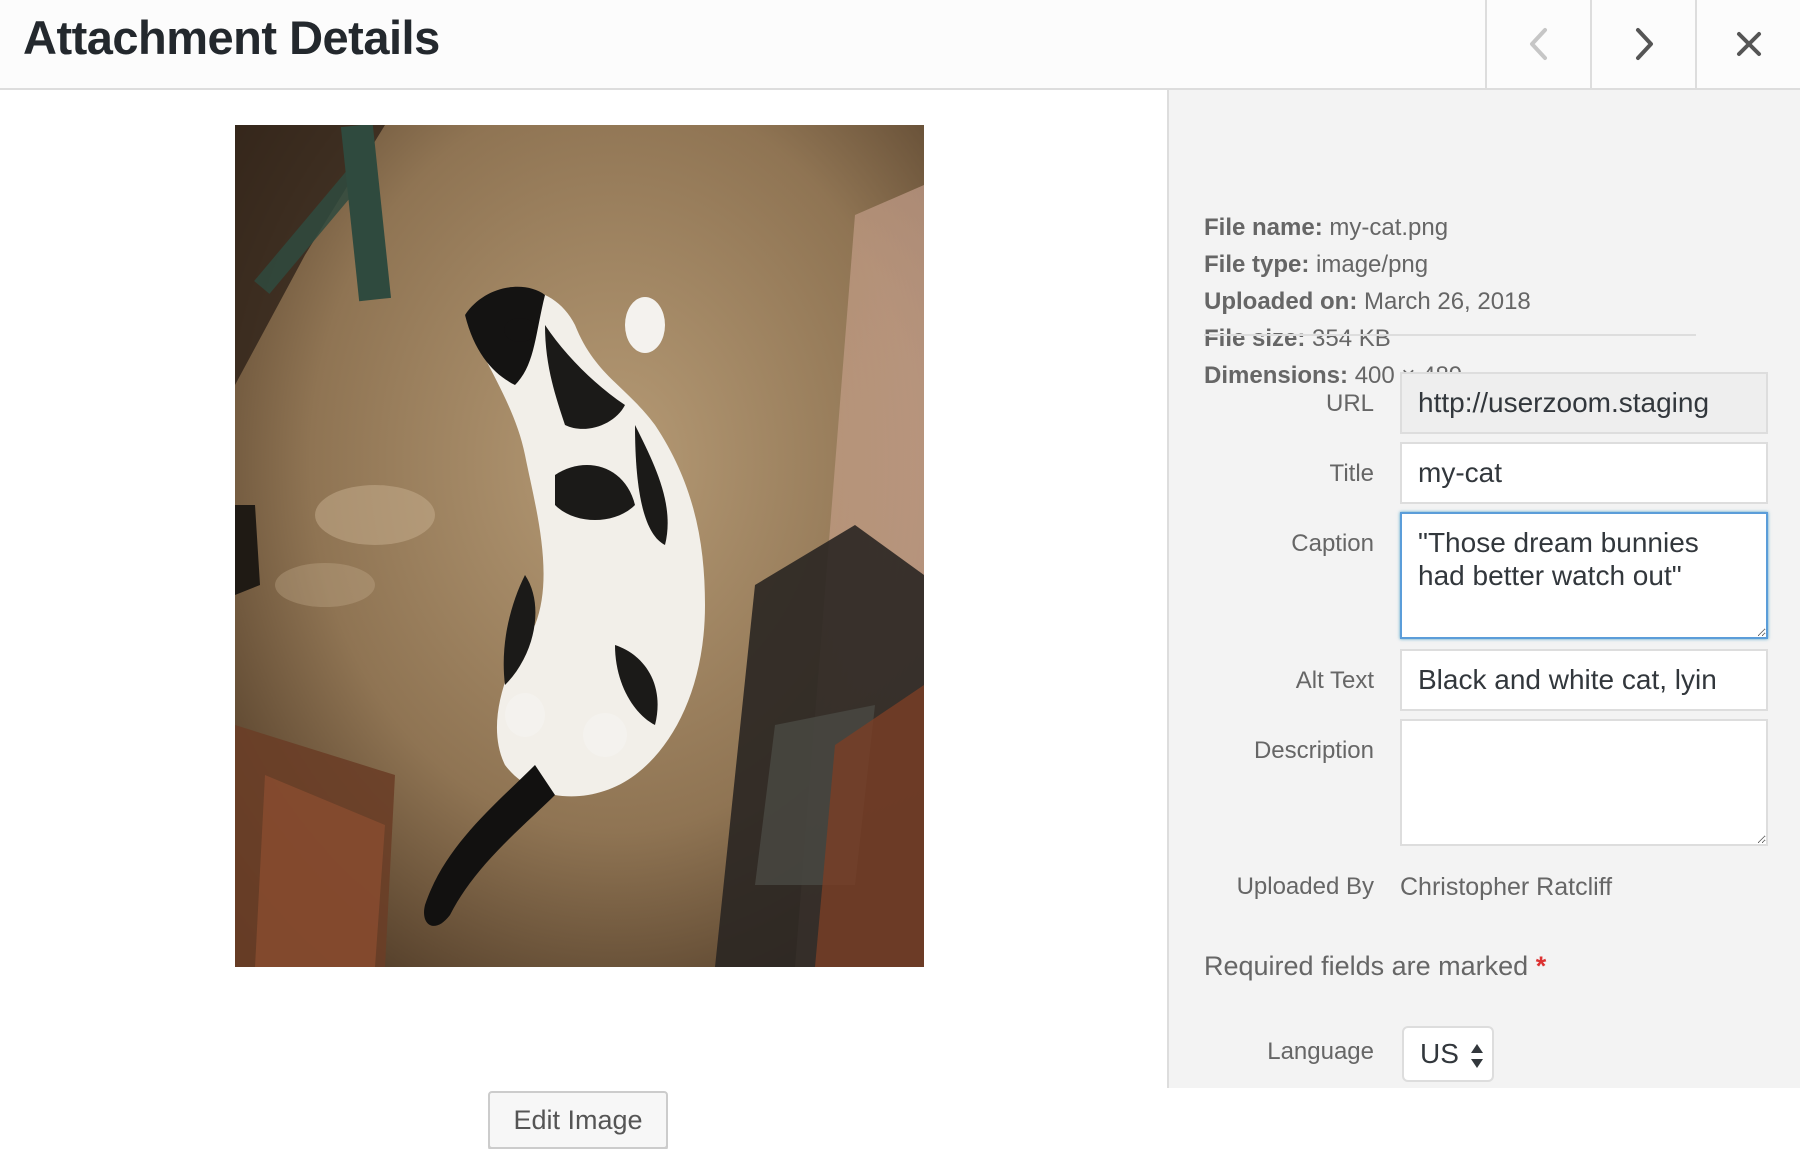  What do you see at coordinates (1366, 966) in the screenshot?
I see `required-note-text: Required fields are marked` at bounding box center [1366, 966].